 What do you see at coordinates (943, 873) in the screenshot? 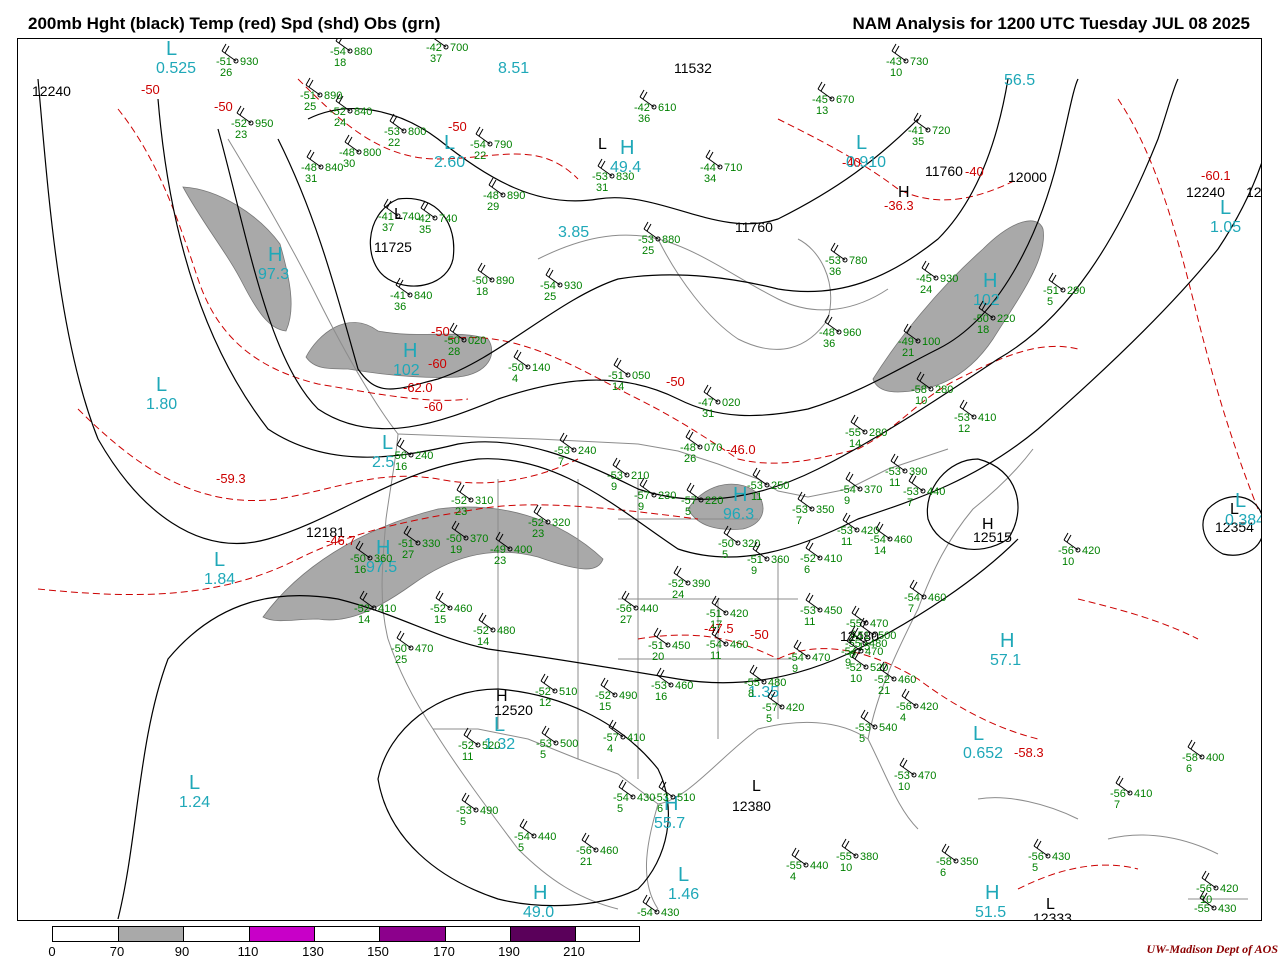
I see `obs-dewpoint-depression: 6` at bounding box center [943, 873].